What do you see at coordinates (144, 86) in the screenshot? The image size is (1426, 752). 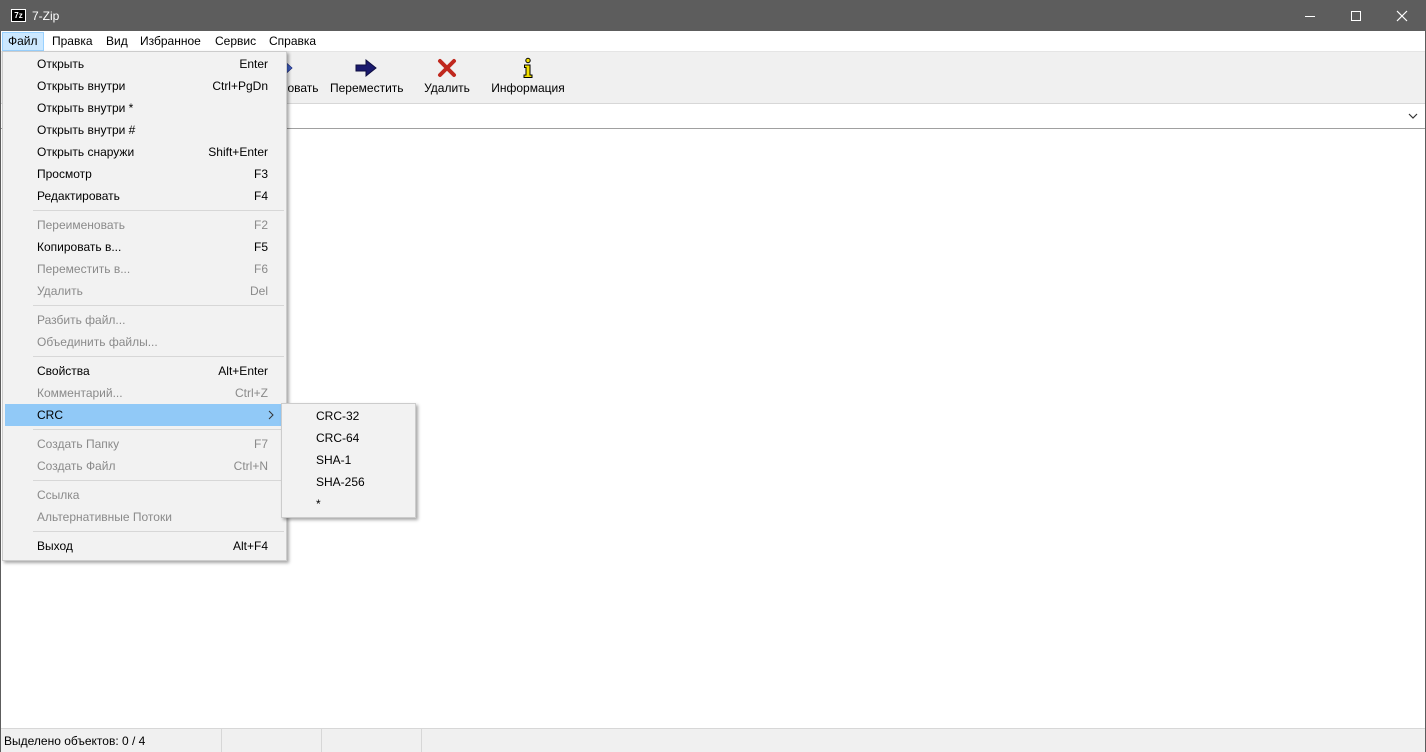 I see `menu-open-inside: Открыть внутри Ctrl+PgDn` at bounding box center [144, 86].